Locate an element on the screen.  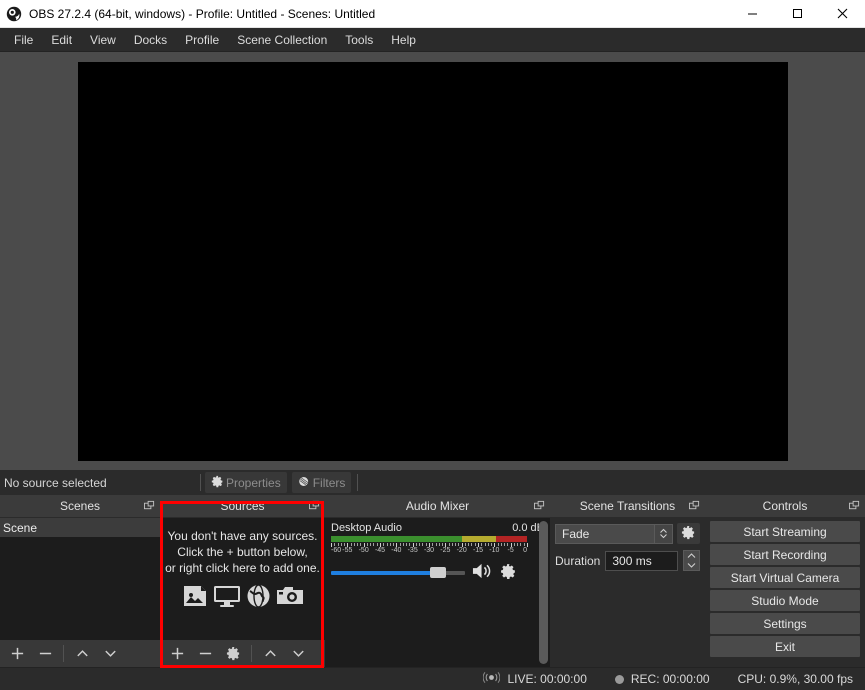
audio-volume-row is located at coordinates (437, 572).